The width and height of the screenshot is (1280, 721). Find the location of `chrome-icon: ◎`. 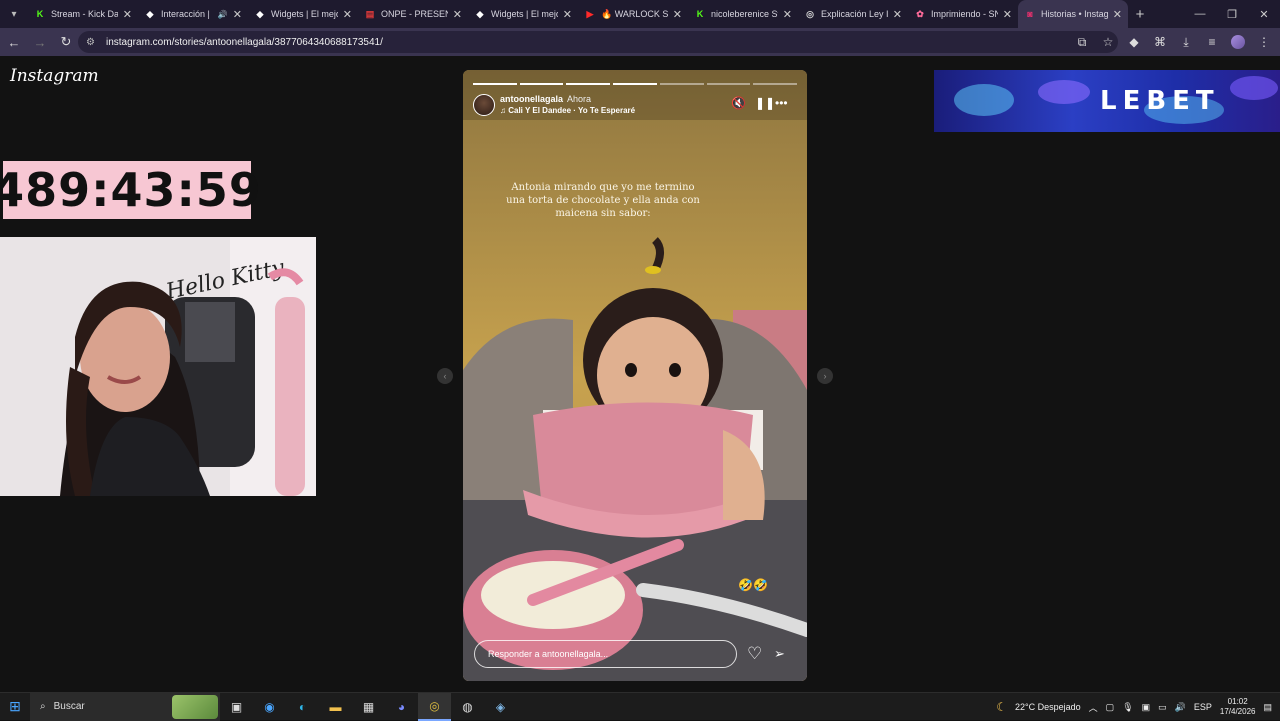

chrome-icon: ◎ is located at coordinates (434, 706).